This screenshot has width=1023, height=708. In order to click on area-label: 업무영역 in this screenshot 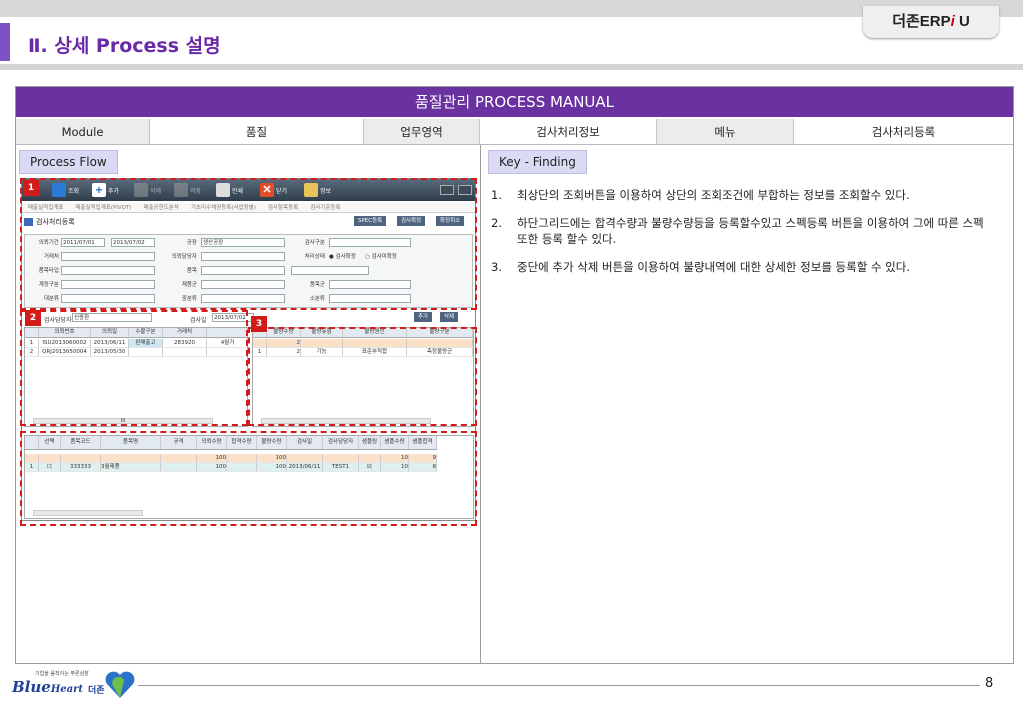, I will do `click(422, 131)`.